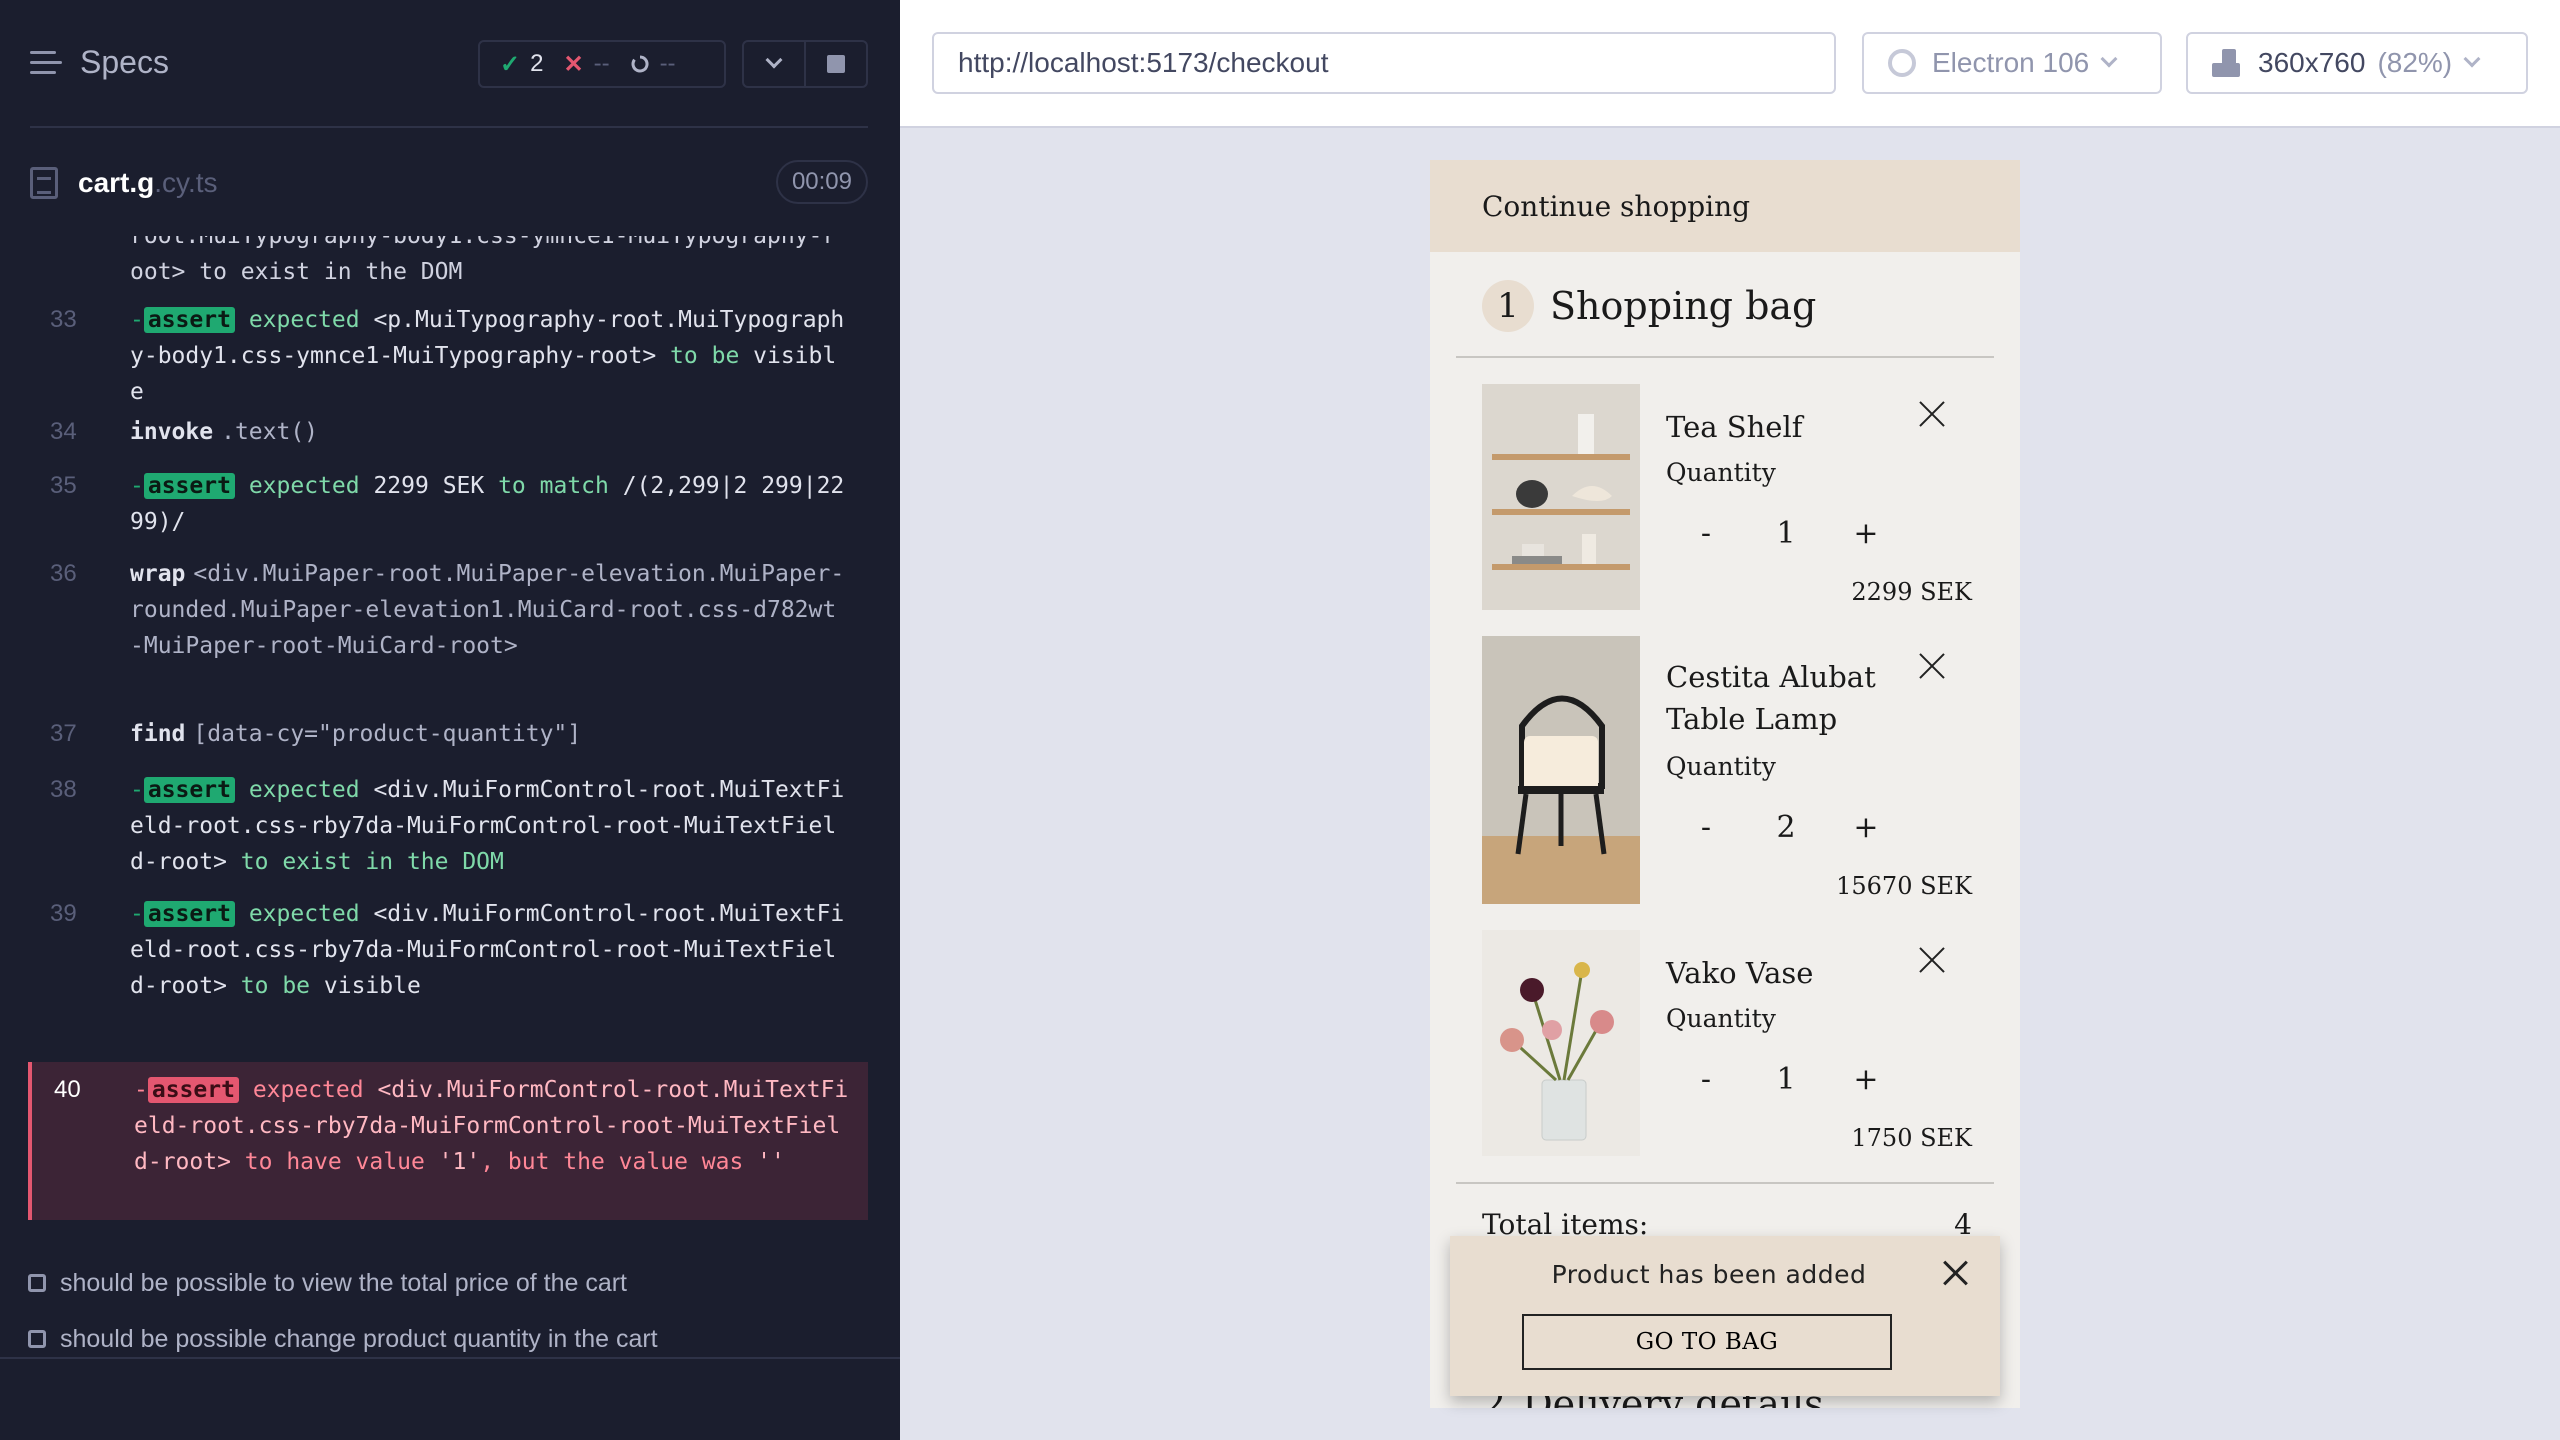 The width and height of the screenshot is (2560, 1440). What do you see at coordinates (1384, 63) in the screenshot?
I see `url-field: http://localhost:5173/checkout` at bounding box center [1384, 63].